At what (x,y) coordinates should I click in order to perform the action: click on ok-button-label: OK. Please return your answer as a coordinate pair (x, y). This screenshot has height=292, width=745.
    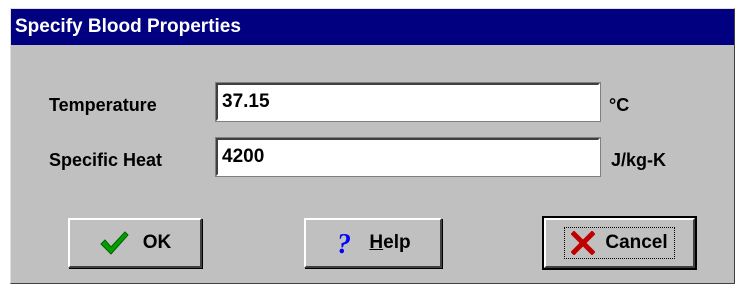
    Looking at the image, I should click on (157, 242).